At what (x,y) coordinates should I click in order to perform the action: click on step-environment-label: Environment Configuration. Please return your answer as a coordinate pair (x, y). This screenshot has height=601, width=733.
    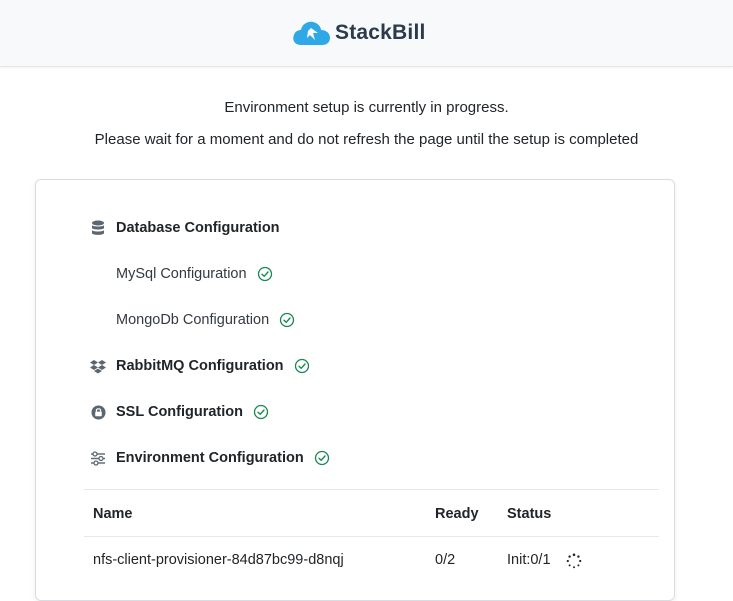
    Looking at the image, I should click on (210, 458).